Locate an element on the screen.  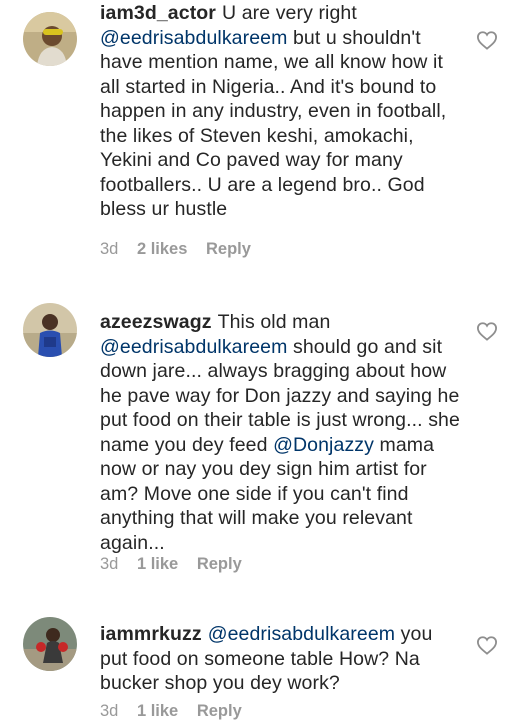
comment-username: iammrkuzz is located at coordinates (151, 634).